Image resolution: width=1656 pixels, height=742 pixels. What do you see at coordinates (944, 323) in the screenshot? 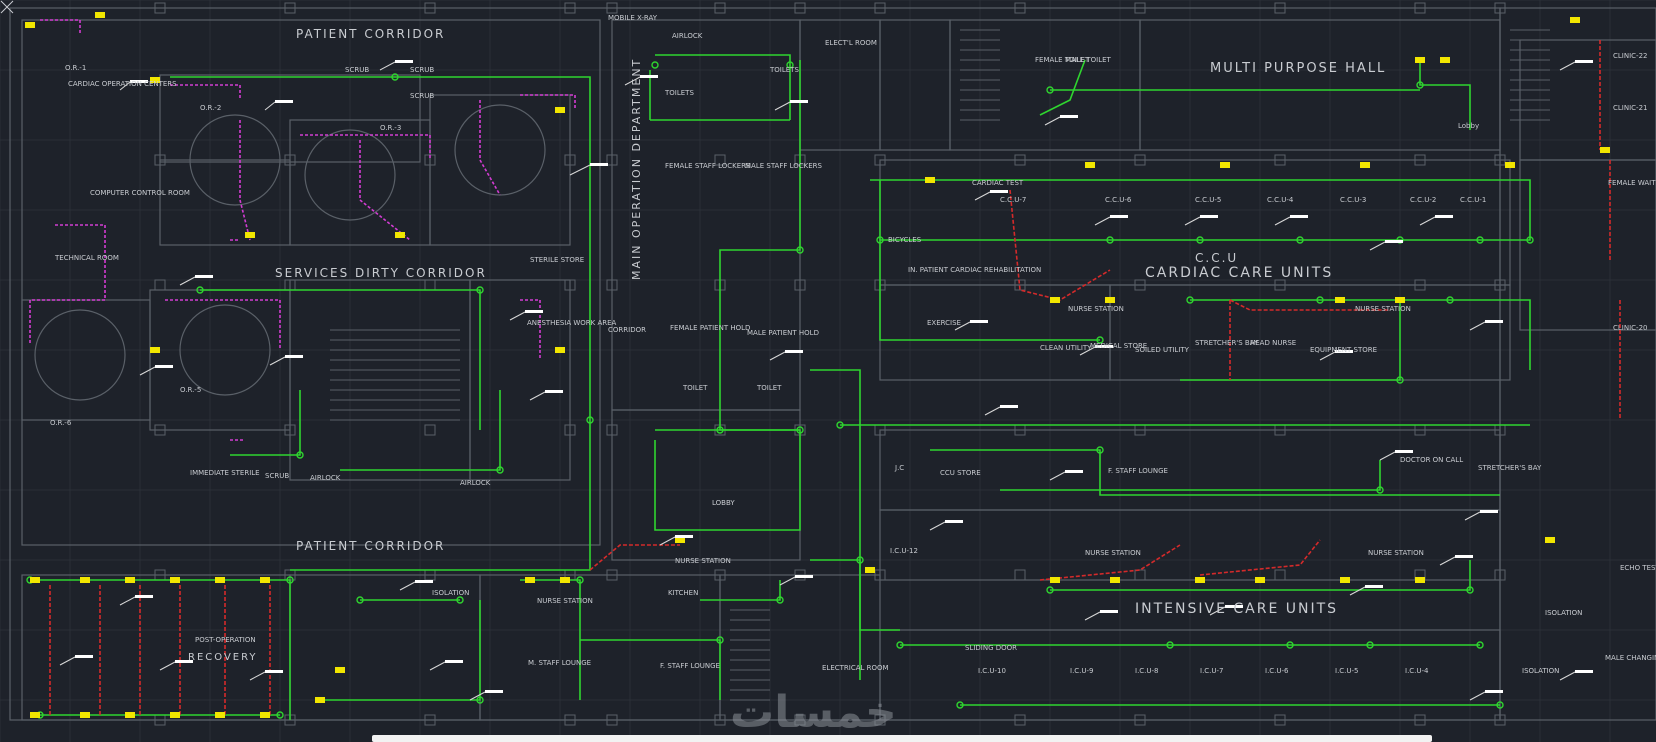
I see `room-label-exercise: EXERCISE` at bounding box center [944, 323].